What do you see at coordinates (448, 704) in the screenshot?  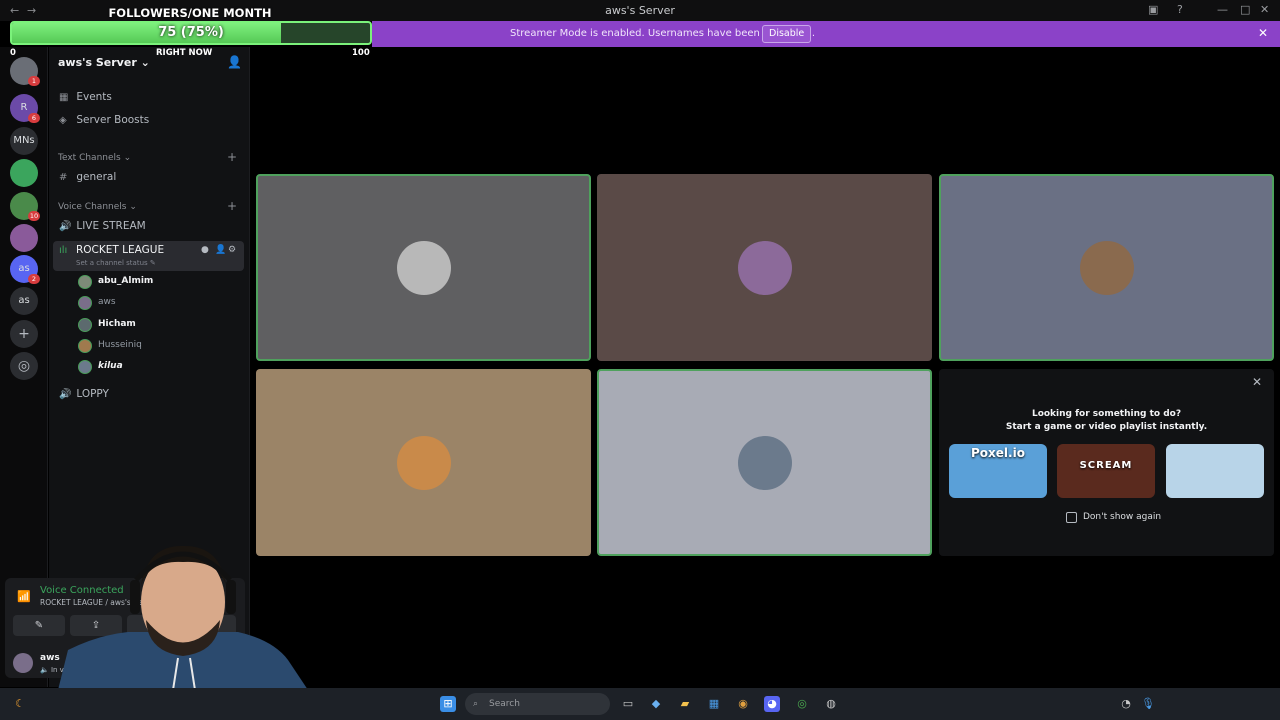 I see `start-icon: ⊞` at bounding box center [448, 704].